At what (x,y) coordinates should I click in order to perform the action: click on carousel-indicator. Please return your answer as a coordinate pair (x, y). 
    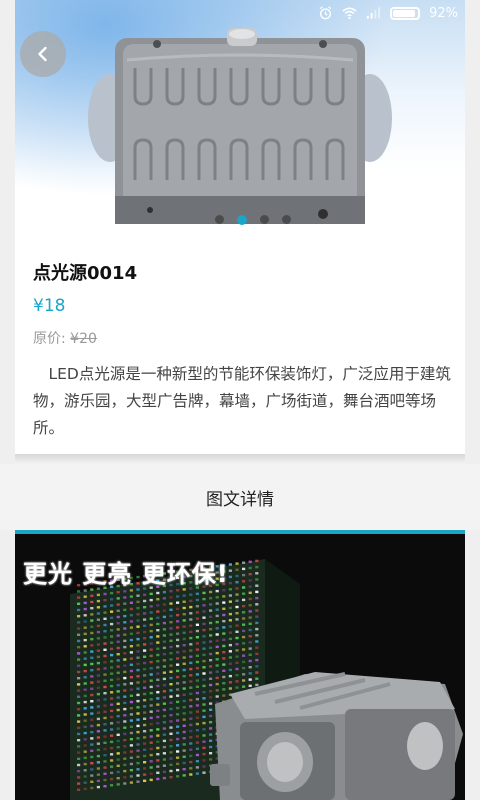
    Looking at the image, I should click on (253, 219).